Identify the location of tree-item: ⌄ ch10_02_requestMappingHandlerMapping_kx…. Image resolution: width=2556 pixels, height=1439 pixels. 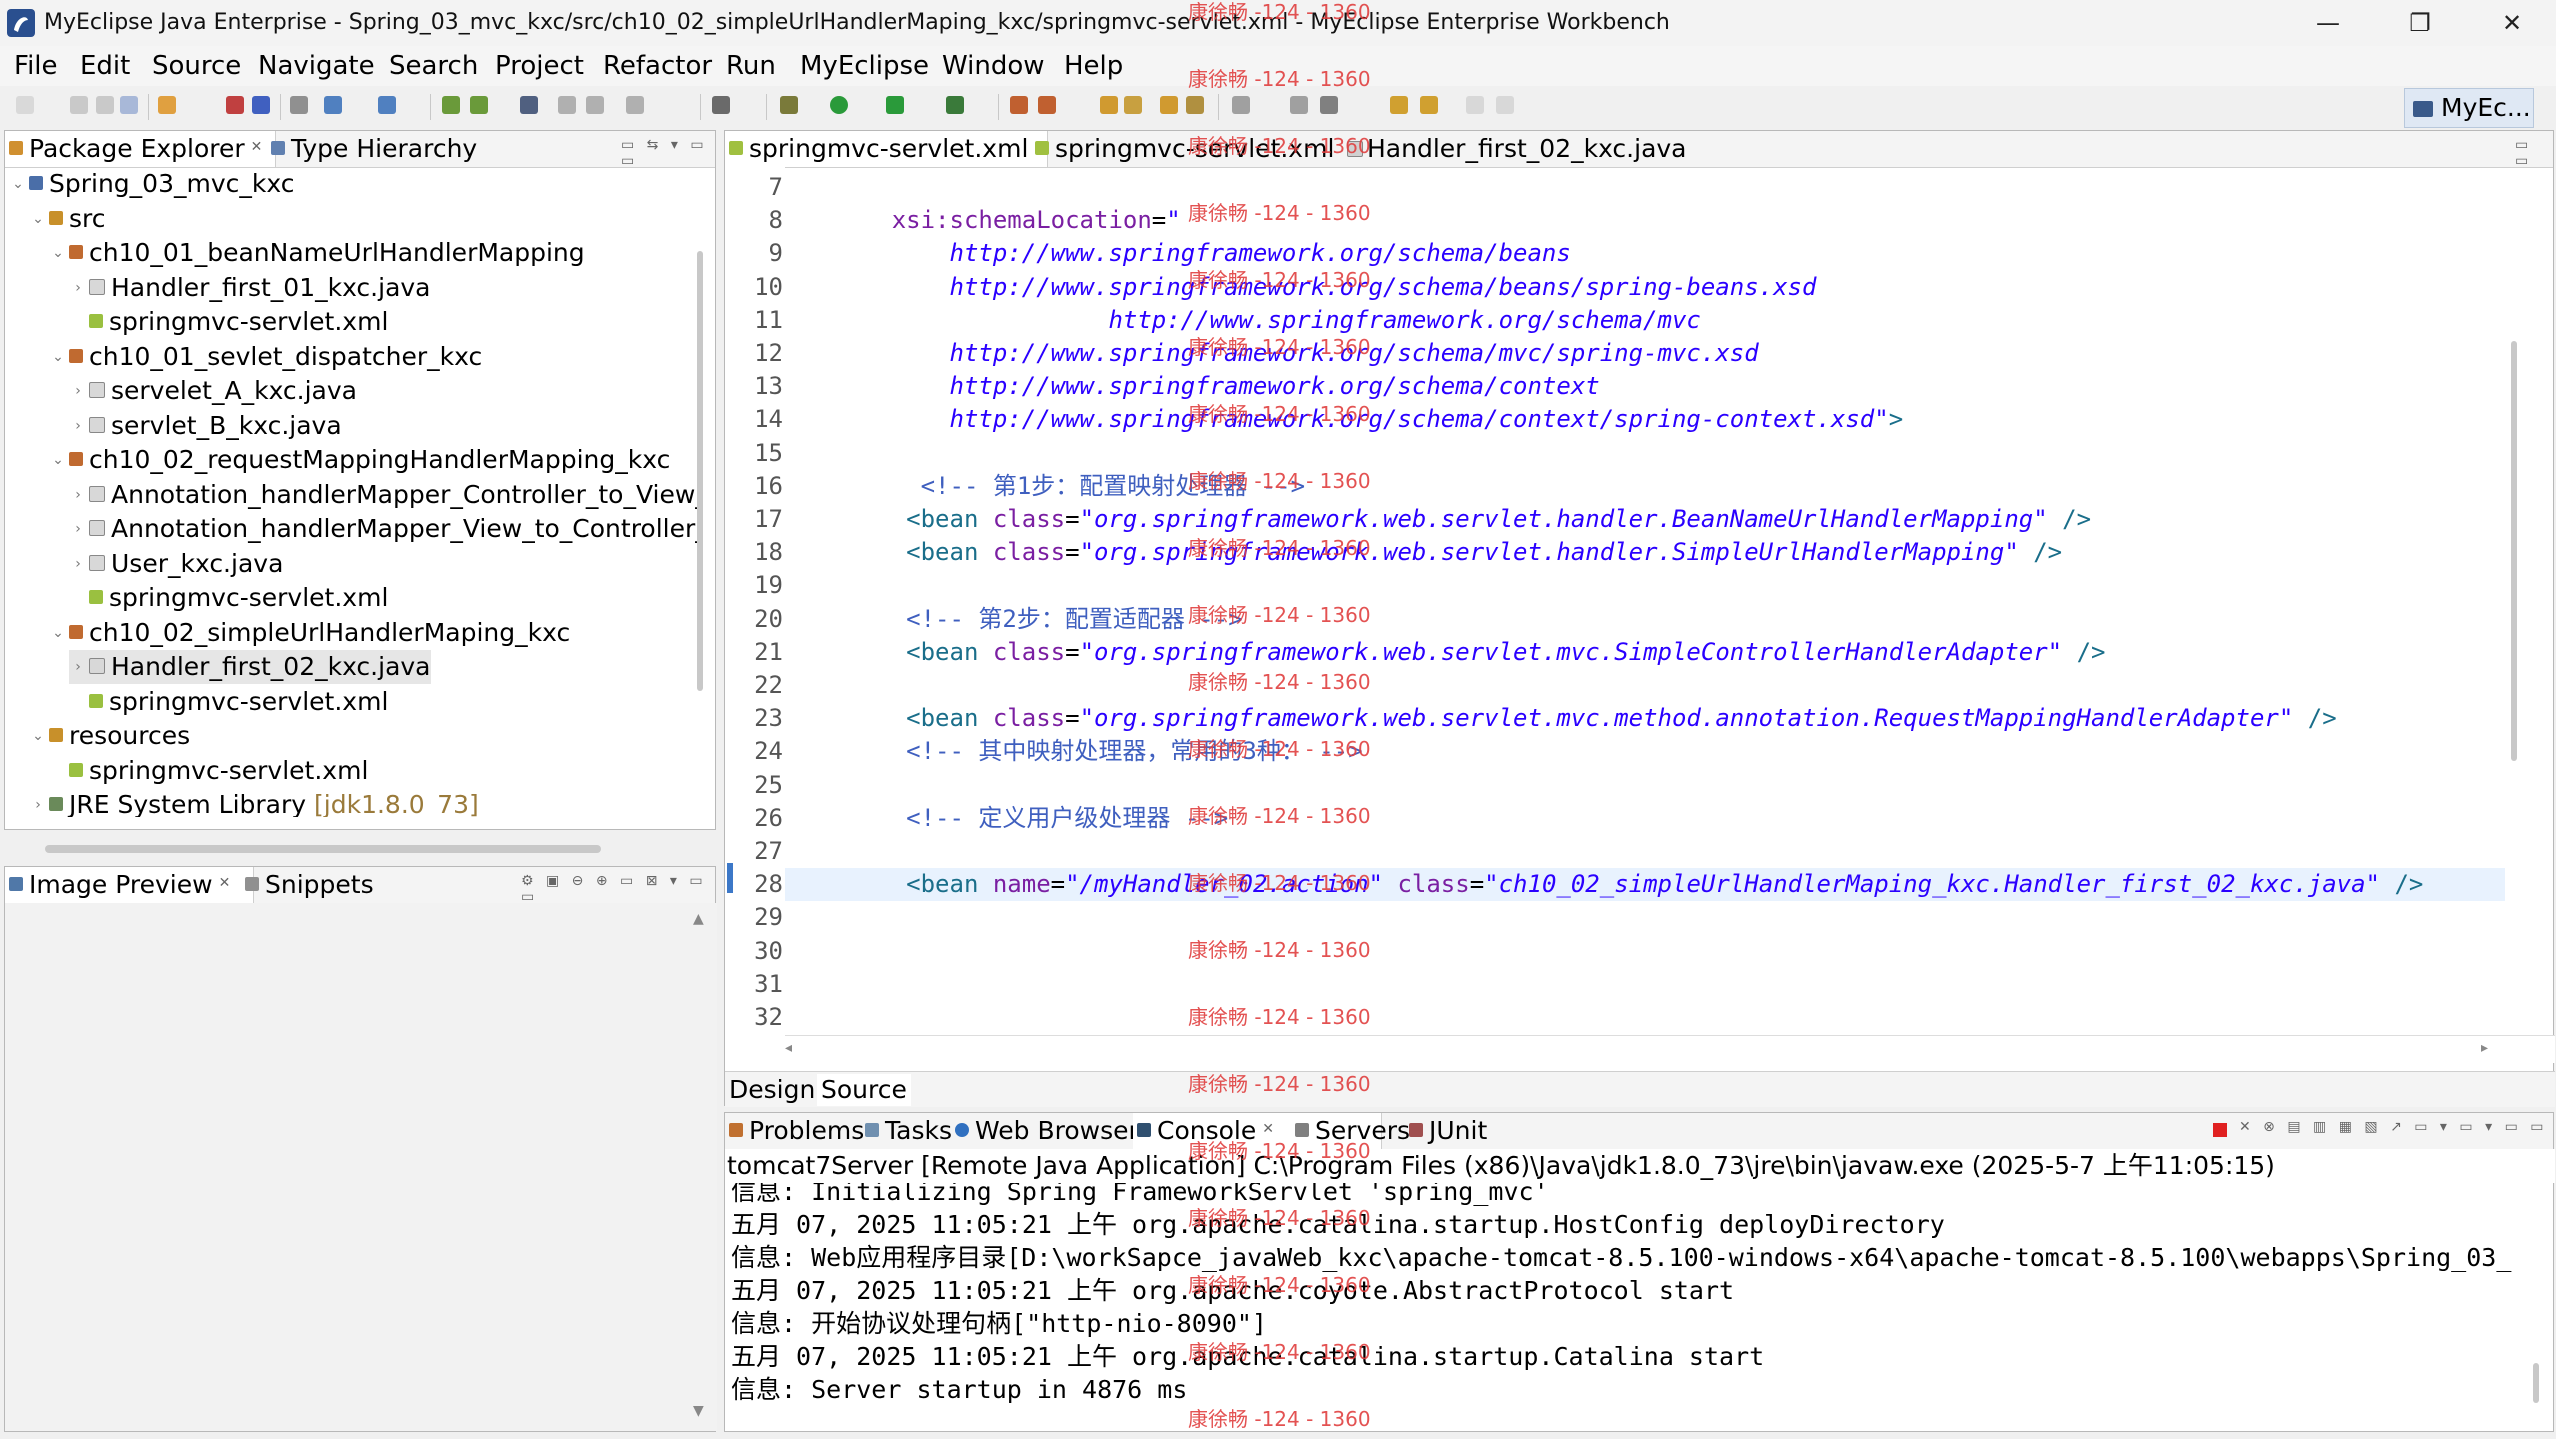
(359, 460).